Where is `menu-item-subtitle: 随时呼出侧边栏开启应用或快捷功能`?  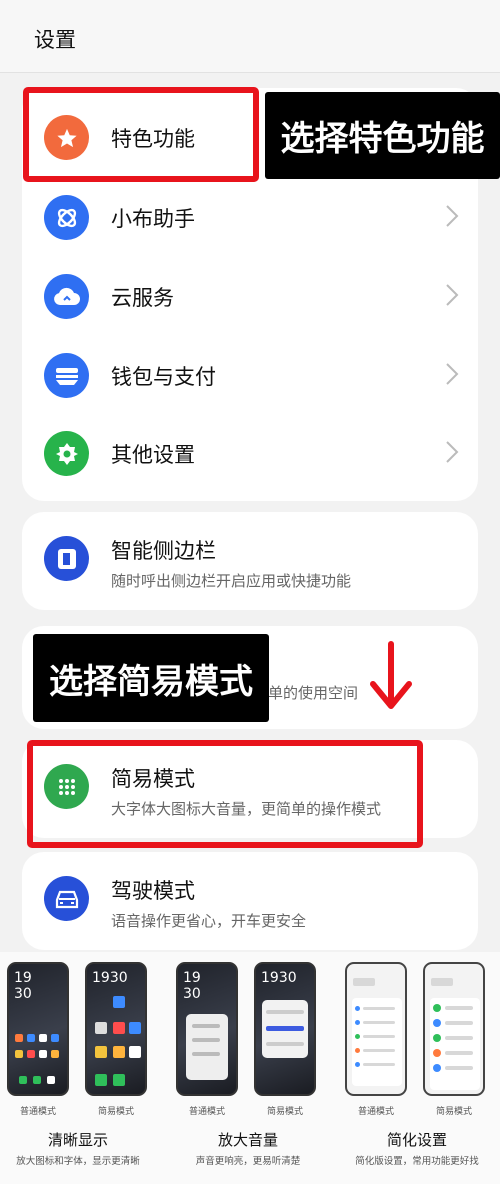 menu-item-subtitle: 随时呼出侧边栏开启应用或快捷功能 is located at coordinates (231, 581).